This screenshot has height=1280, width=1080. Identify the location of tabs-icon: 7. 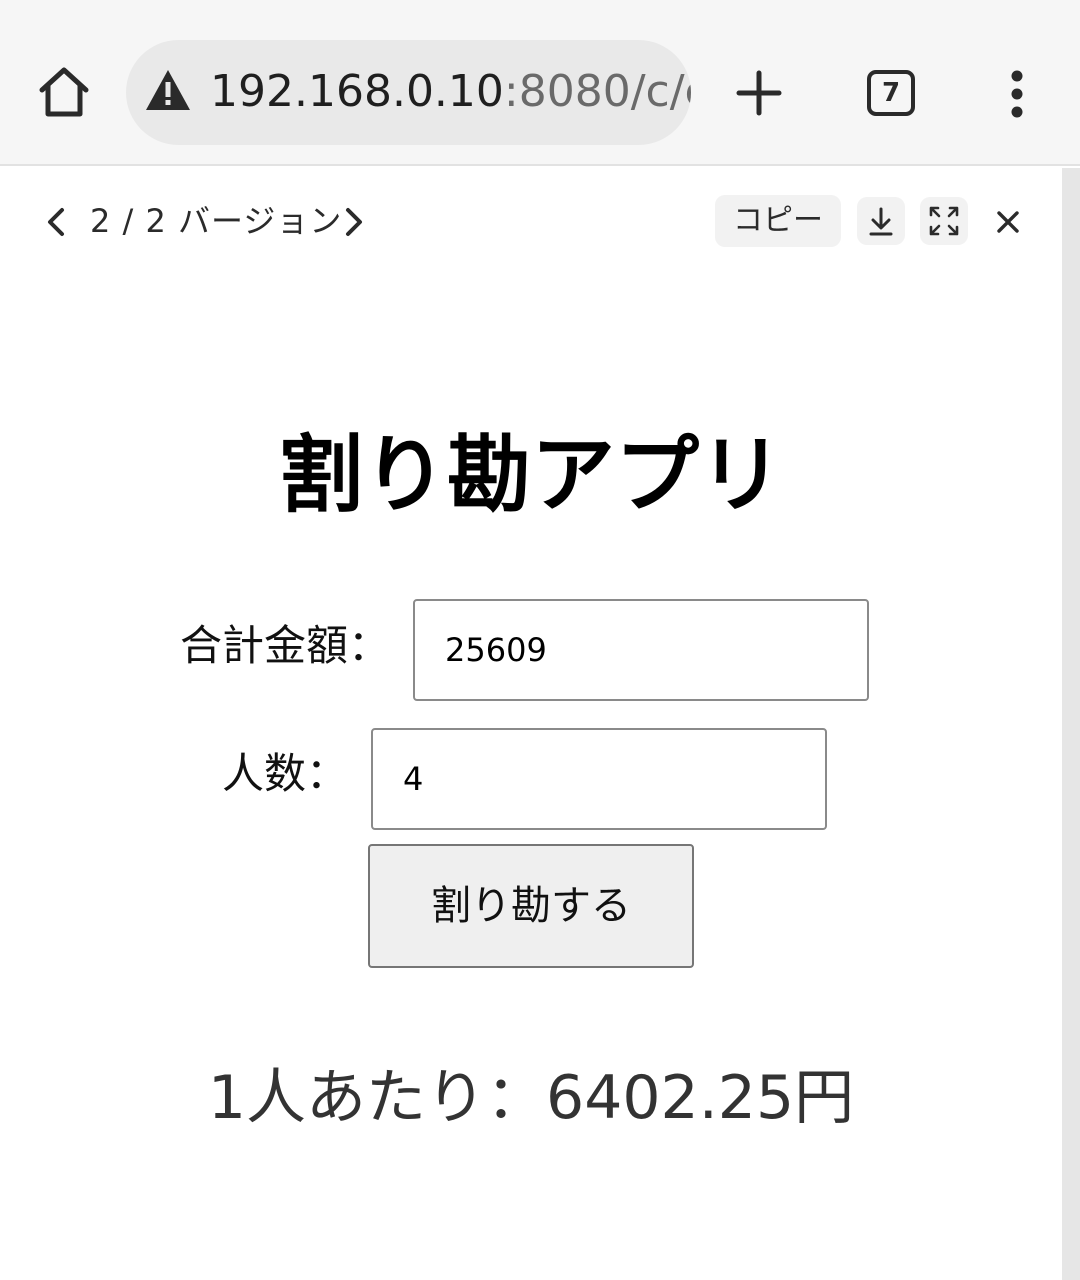
(891, 93).